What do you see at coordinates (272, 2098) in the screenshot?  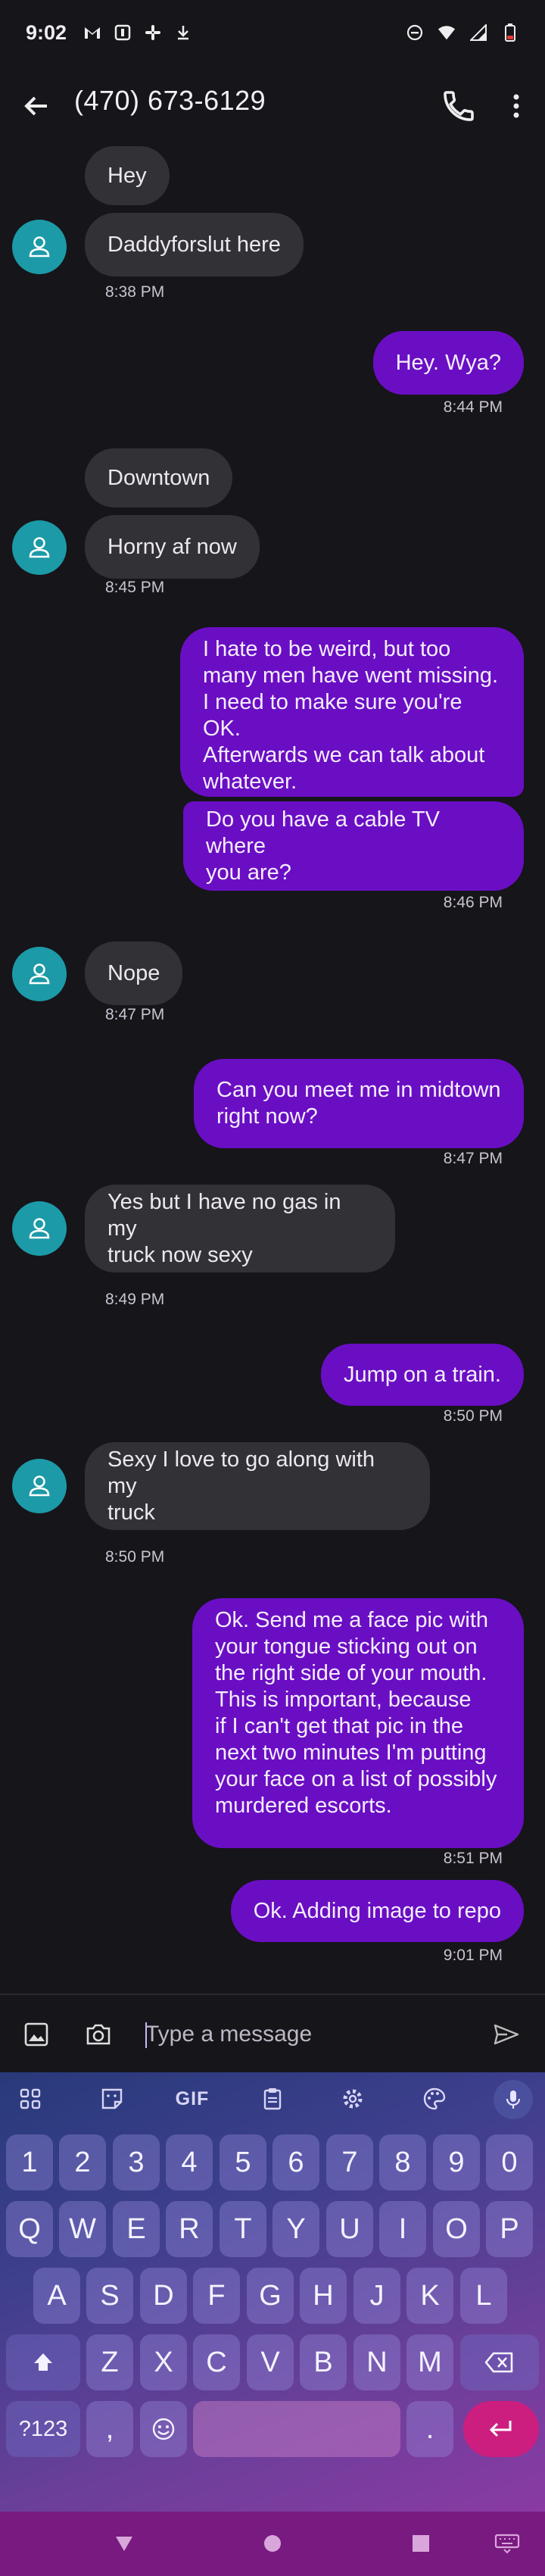 I see `clipboard-icon` at bounding box center [272, 2098].